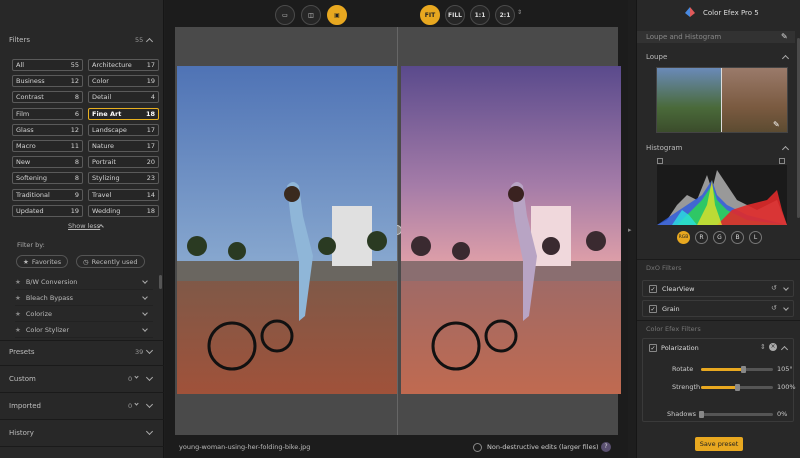 This screenshot has height=458, width=800. I want to click on filter-category-macro: Macro 11, so click(47, 146).